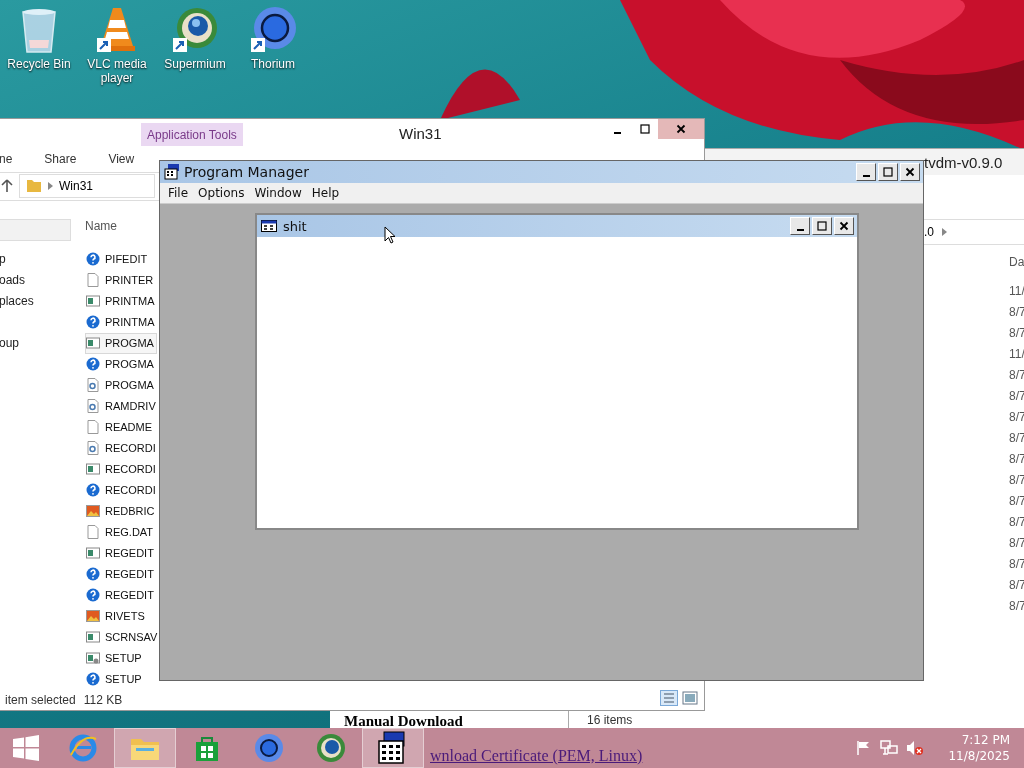 The image size is (1024, 768). What do you see at coordinates (121, 234) in the screenshot?
I see `column-header: Name` at bounding box center [121, 234].